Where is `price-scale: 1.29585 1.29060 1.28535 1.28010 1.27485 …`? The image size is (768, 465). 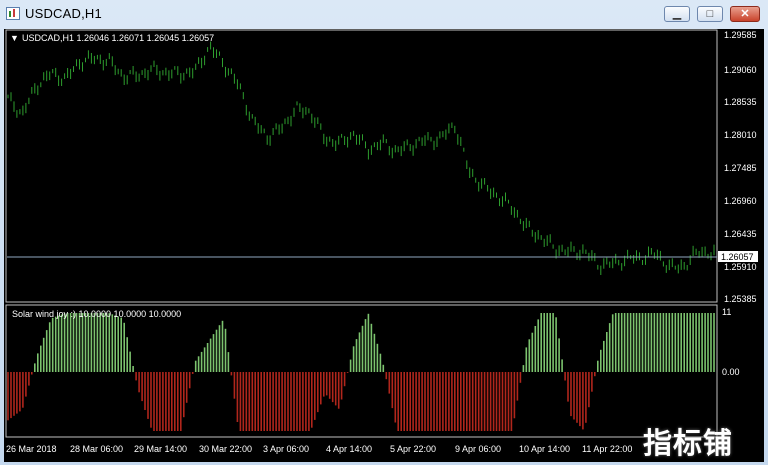 price-scale: 1.29585 1.29060 1.28535 1.28010 1.27485 … is located at coordinates (740, 167).